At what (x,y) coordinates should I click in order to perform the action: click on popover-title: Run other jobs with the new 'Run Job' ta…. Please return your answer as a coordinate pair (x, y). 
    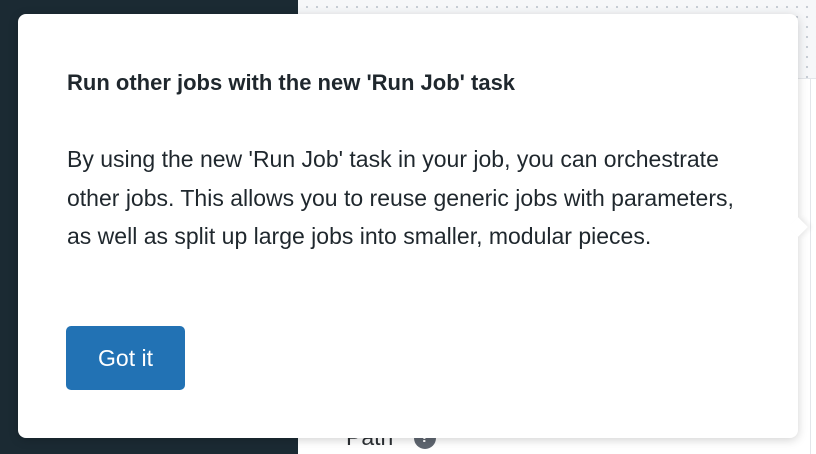
    Looking at the image, I should click on (291, 82).